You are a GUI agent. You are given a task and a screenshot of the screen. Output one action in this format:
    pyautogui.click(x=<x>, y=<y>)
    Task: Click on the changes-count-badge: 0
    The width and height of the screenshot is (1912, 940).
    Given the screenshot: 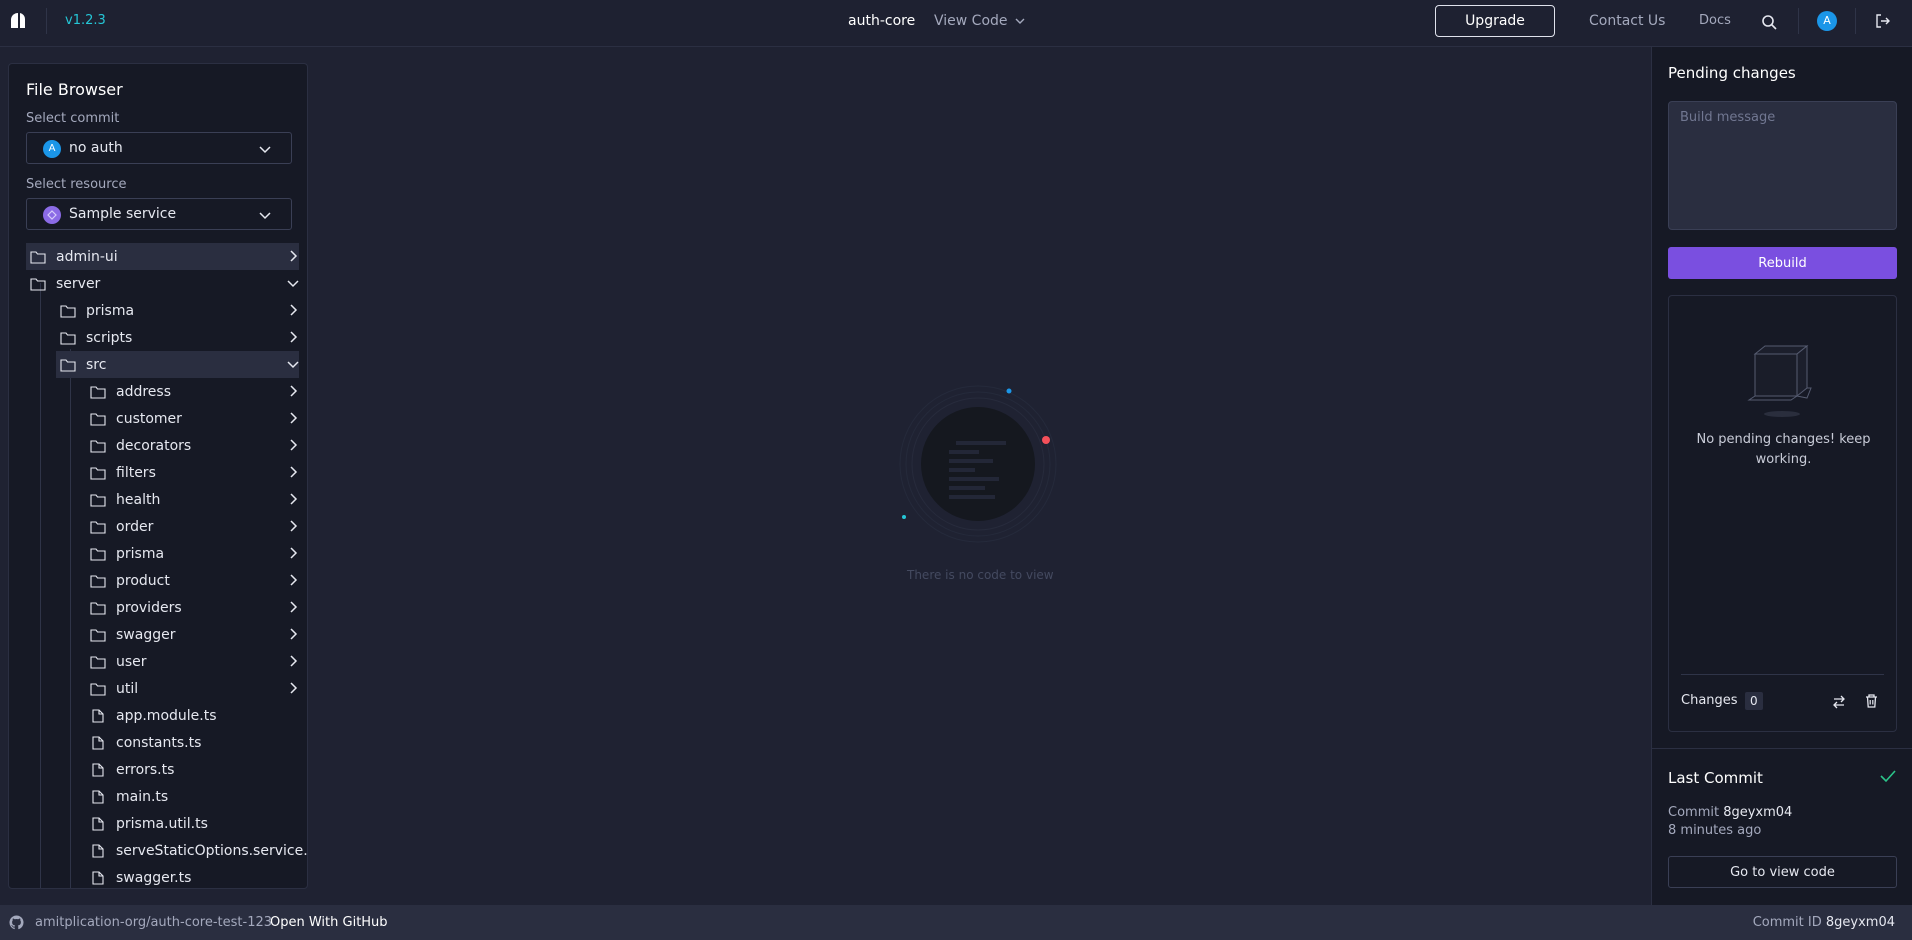 What is the action you would take?
    pyautogui.click(x=1754, y=701)
    